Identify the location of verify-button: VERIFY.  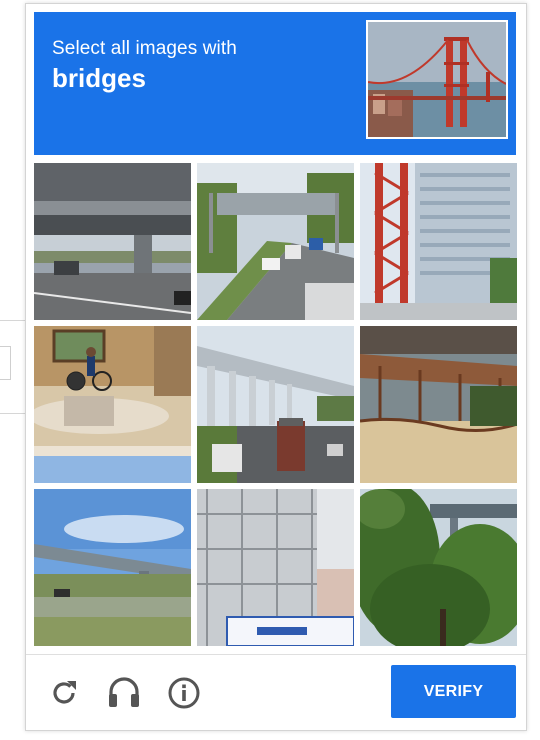
(453, 691).